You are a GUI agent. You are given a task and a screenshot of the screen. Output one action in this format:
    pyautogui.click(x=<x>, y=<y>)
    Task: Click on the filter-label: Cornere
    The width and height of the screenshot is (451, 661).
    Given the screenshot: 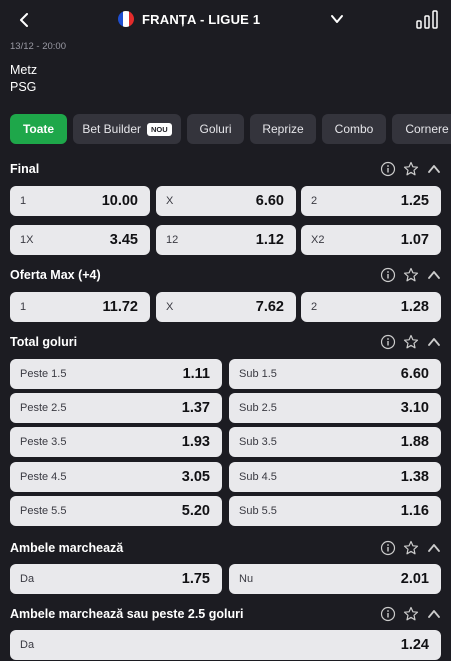 What is the action you would take?
    pyautogui.click(x=427, y=129)
    